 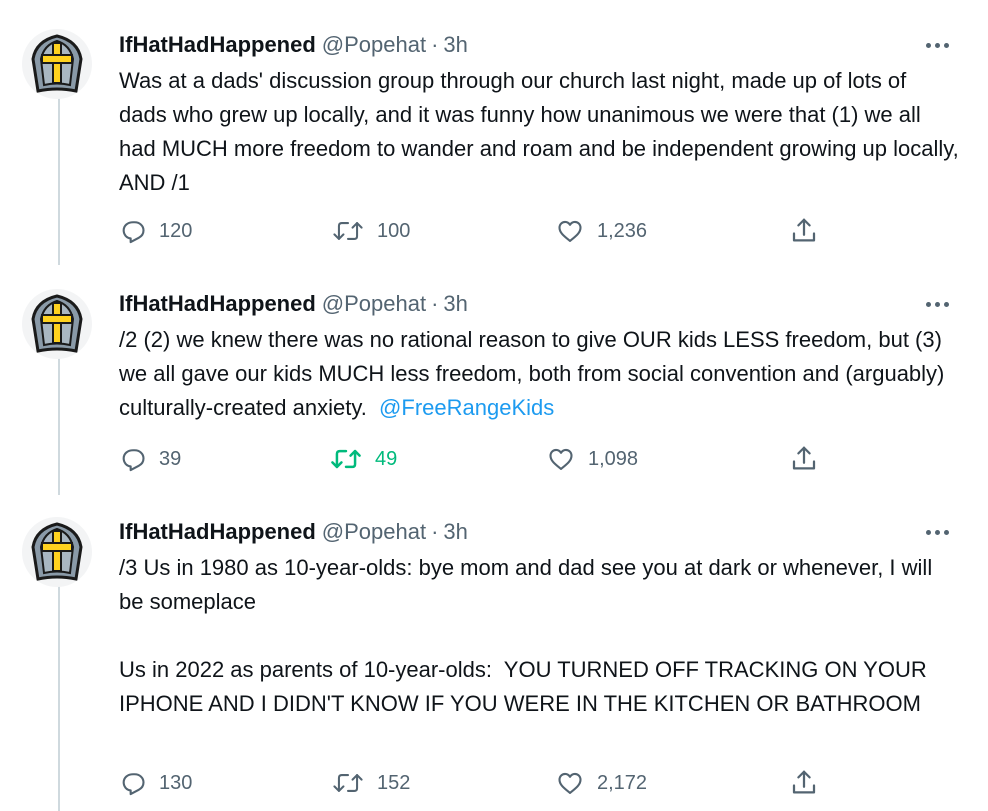 What do you see at coordinates (466, 407) in the screenshot?
I see `mention-link: @FreeRangeKids` at bounding box center [466, 407].